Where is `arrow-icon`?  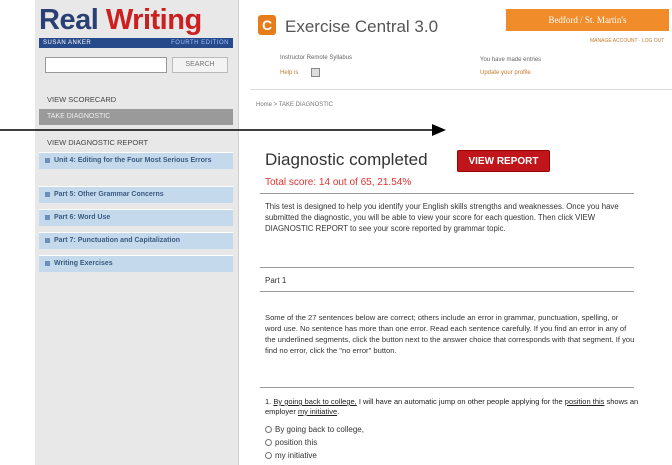 arrow-icon is located at coordinates (223, 130).